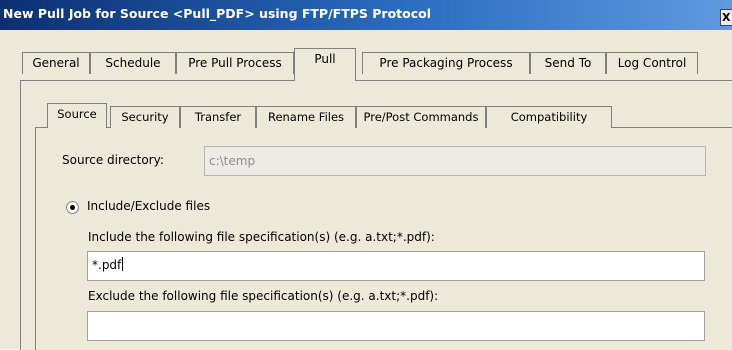 This screenshot has height=350, width=732. I want to click on tab-label: Log Control, so click(652, 63).